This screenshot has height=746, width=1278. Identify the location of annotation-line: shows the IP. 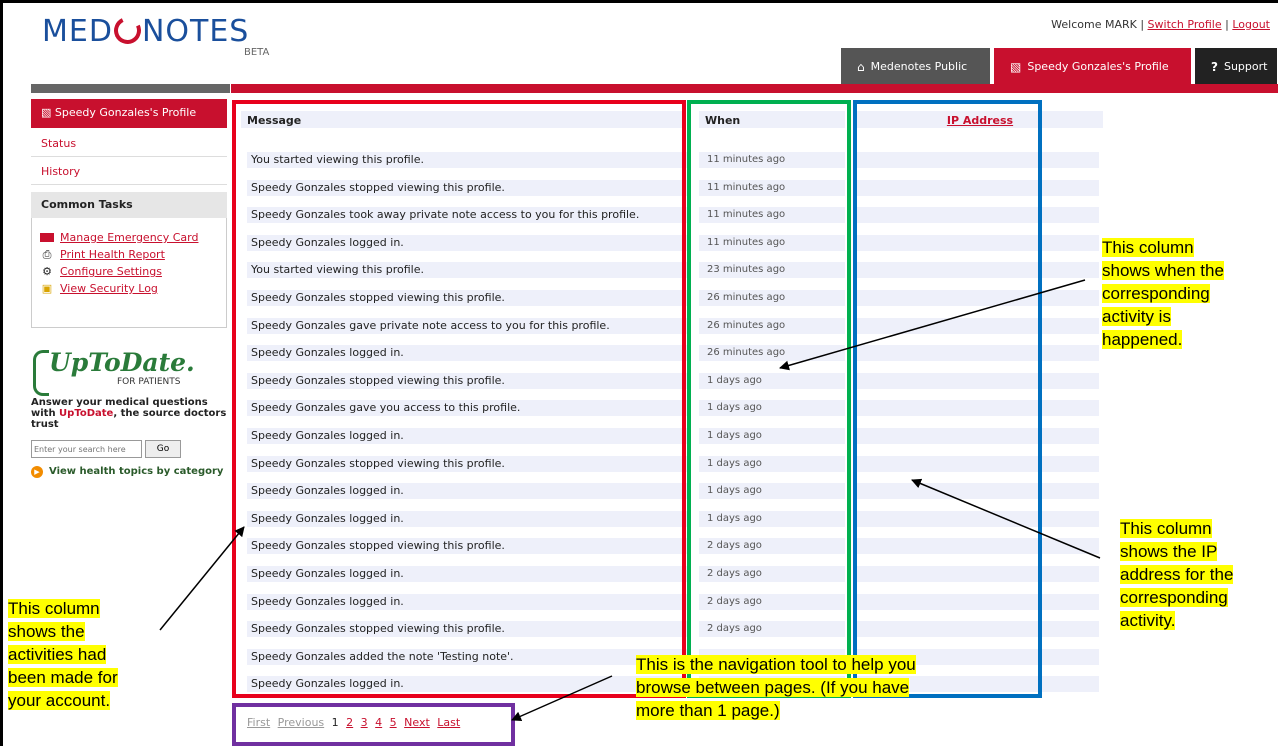
(1169, 551).